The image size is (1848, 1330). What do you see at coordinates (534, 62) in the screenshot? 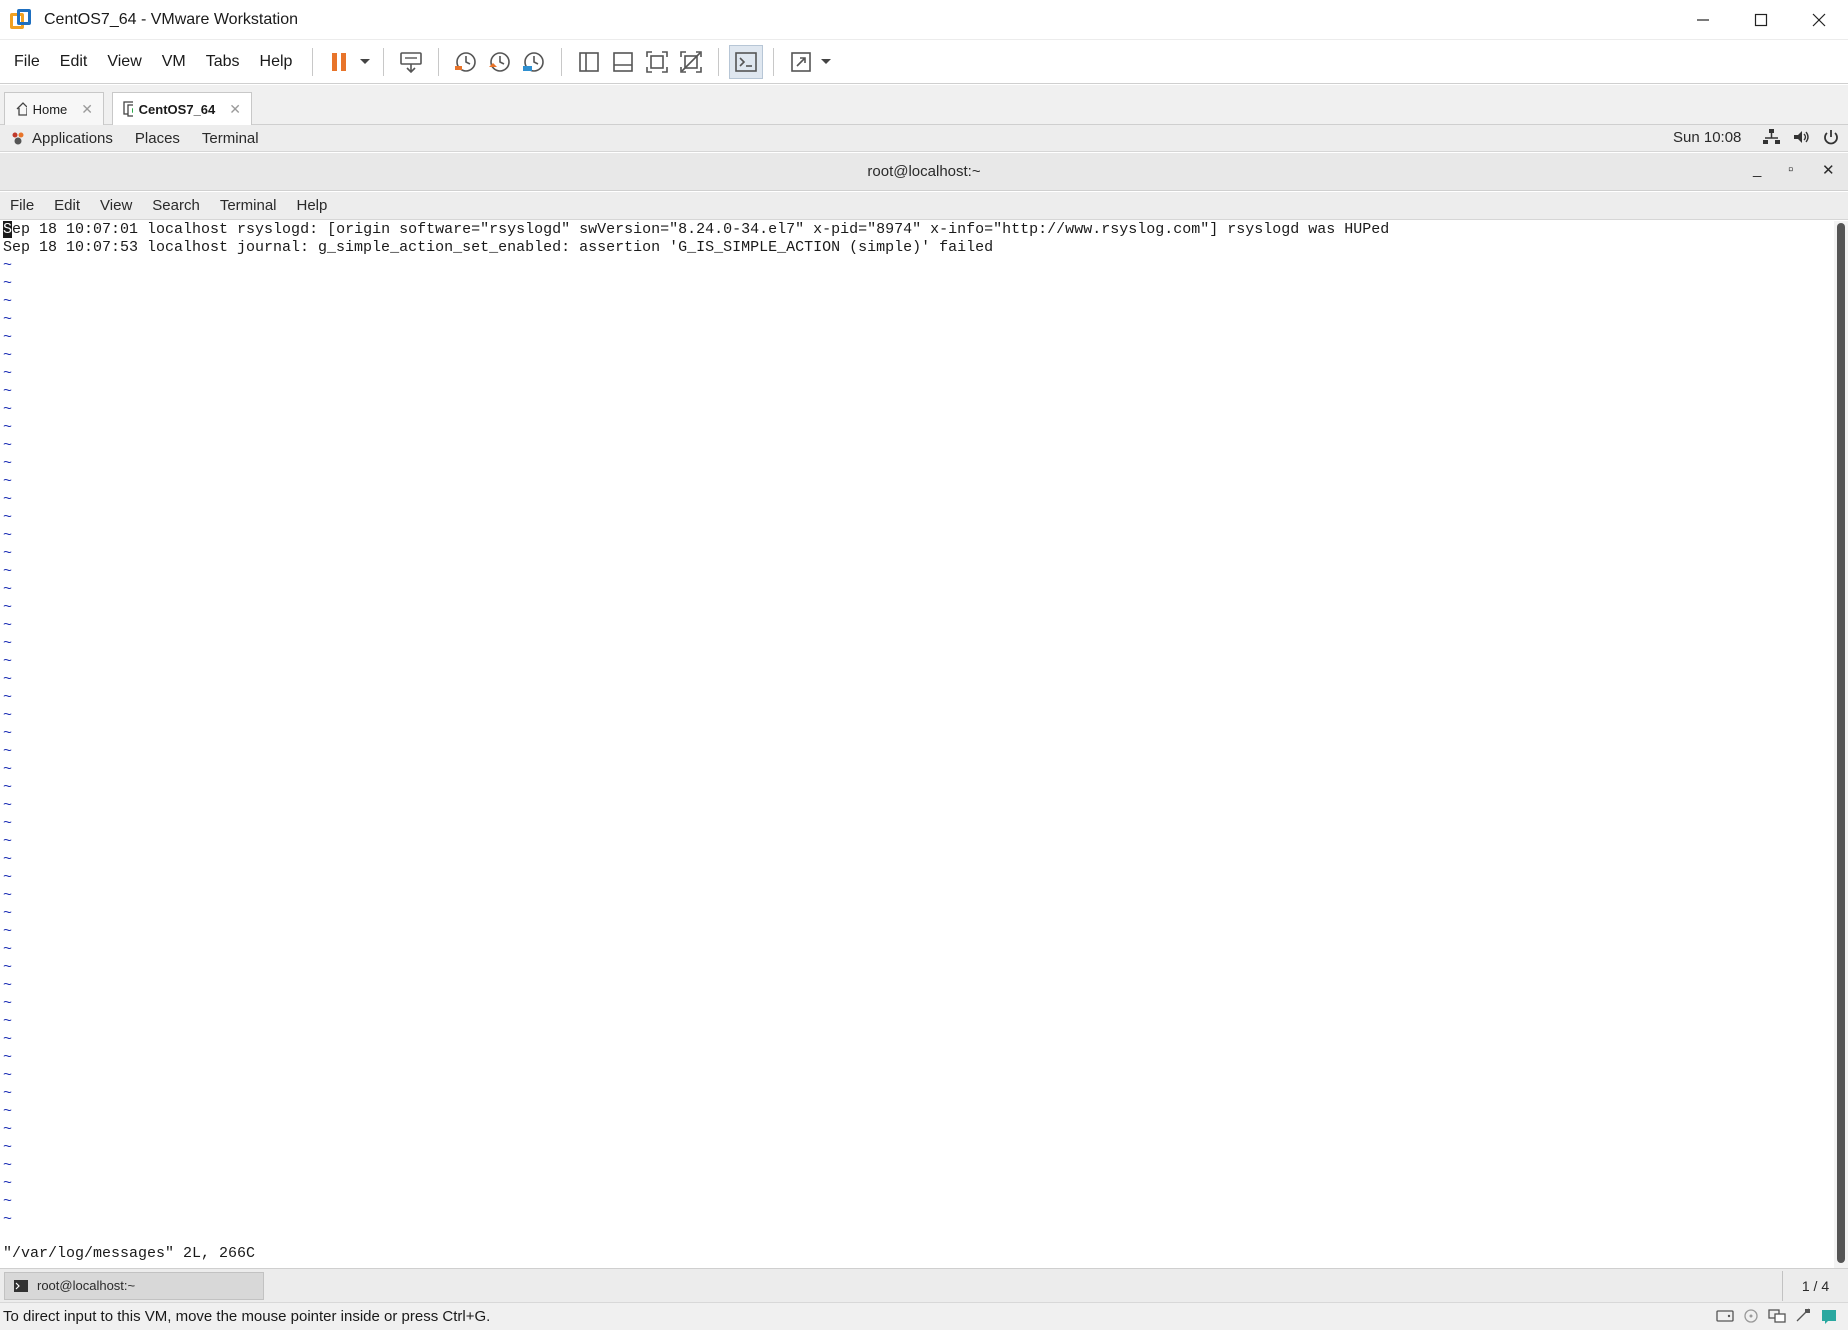
I see `snapshot-manager-button` at bounding box center [534, 62].